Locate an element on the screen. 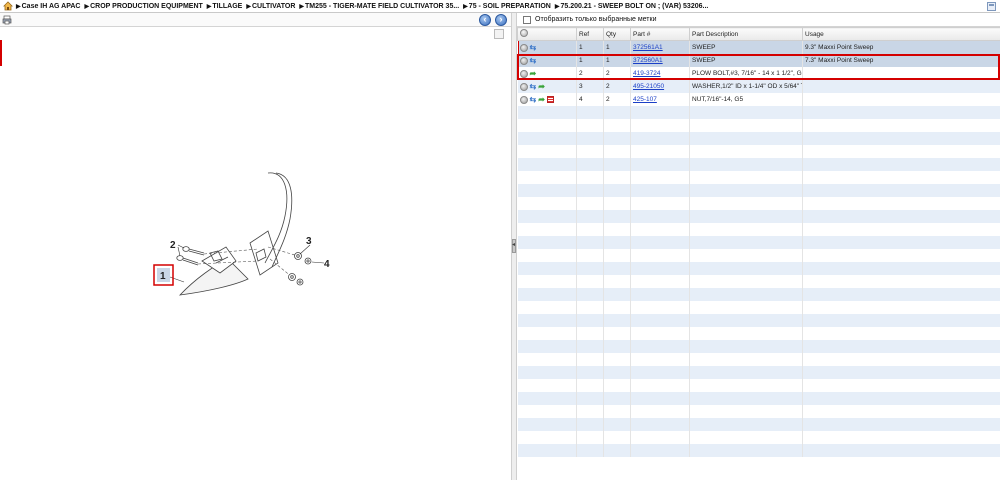  cell-description: NUT,7/16"-14, G5 is located at coordinates (746, 99).